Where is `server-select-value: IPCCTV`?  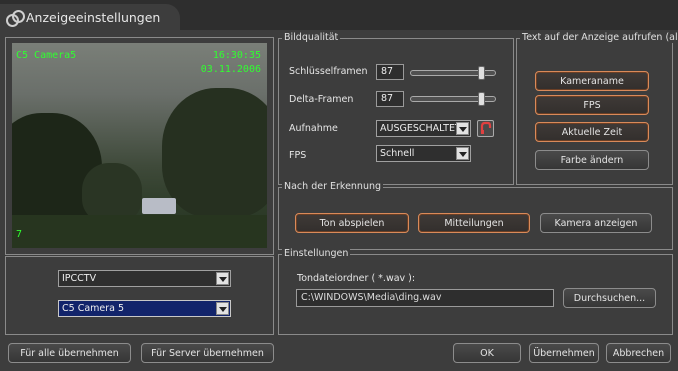
server-select-value: IPCCTV is located at coordinates (79, 278).